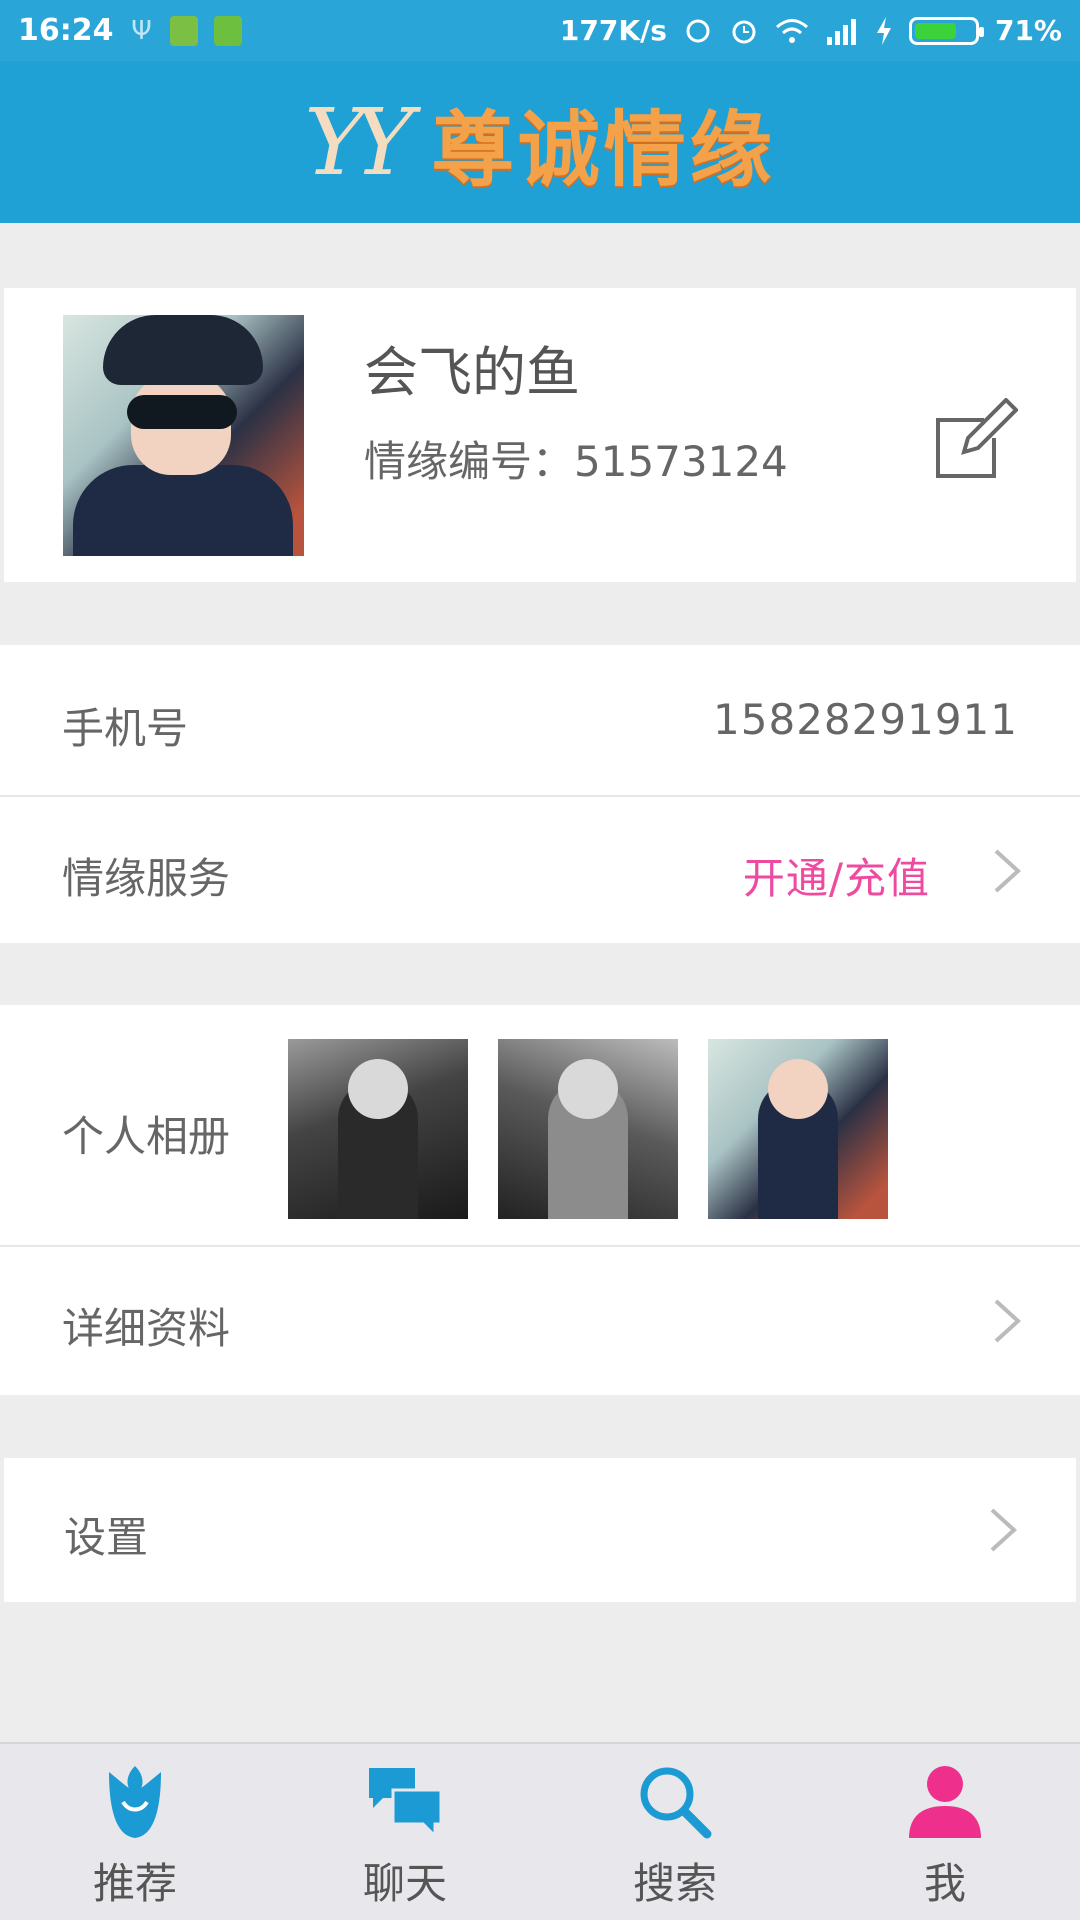 Image resolution: width=1080 pixels, height=1920 pixels. What do you see at coordinates (836, 875) in the screenshot?
I see `service-action: 开通/充值` at bounding box center [836, 875].